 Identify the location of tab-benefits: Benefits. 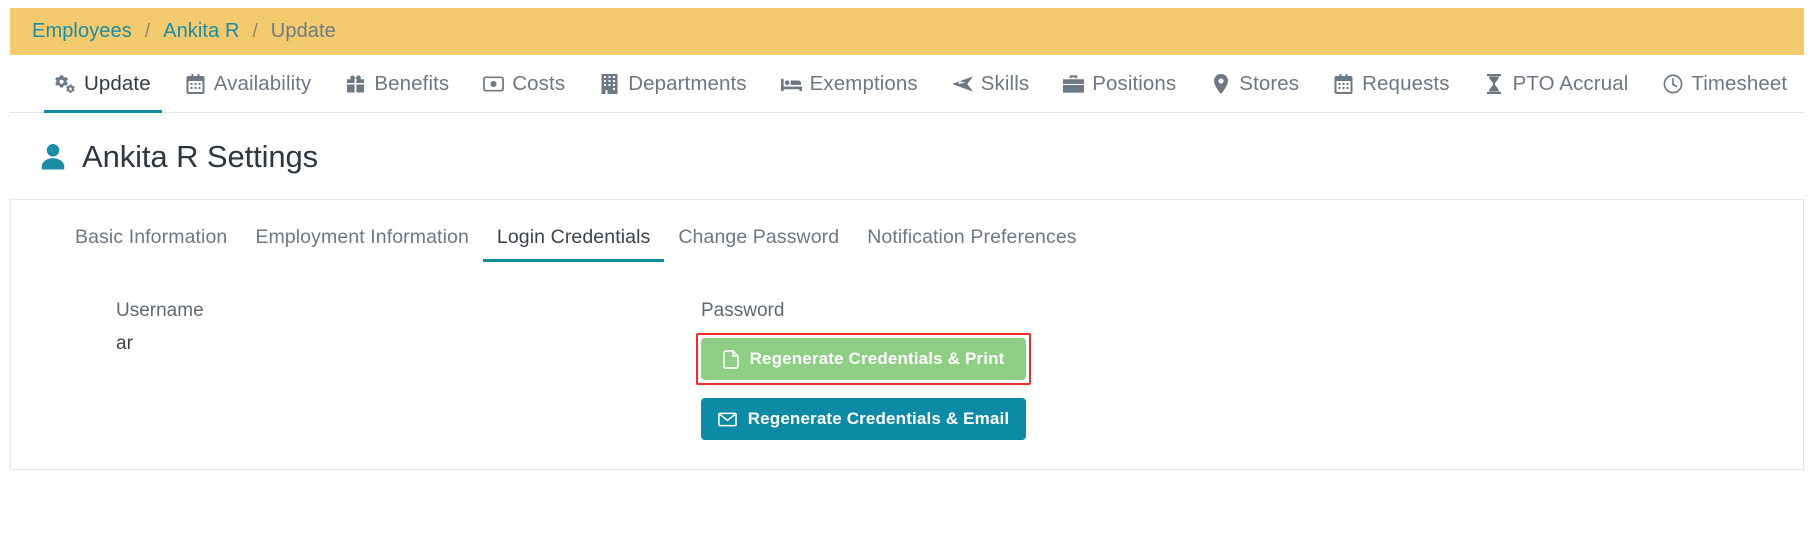
(397, 84).